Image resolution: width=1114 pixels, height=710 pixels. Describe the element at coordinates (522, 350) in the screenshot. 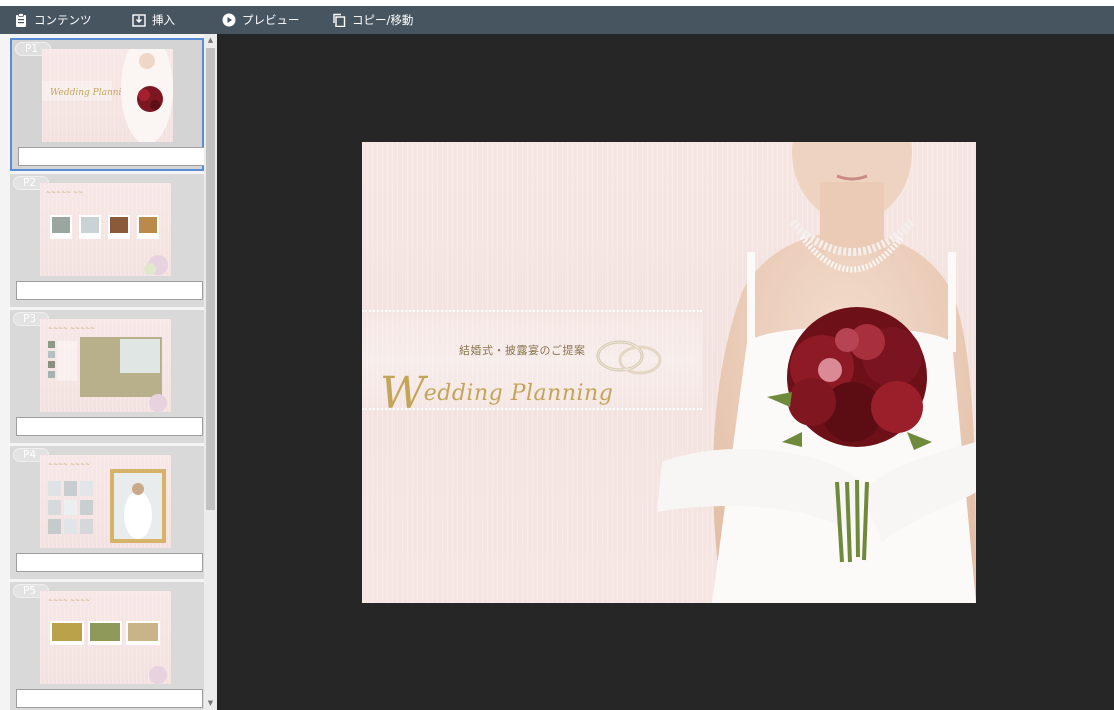

I see `slide-subtitle: 結婚式・披露宴のご提案` at that location.